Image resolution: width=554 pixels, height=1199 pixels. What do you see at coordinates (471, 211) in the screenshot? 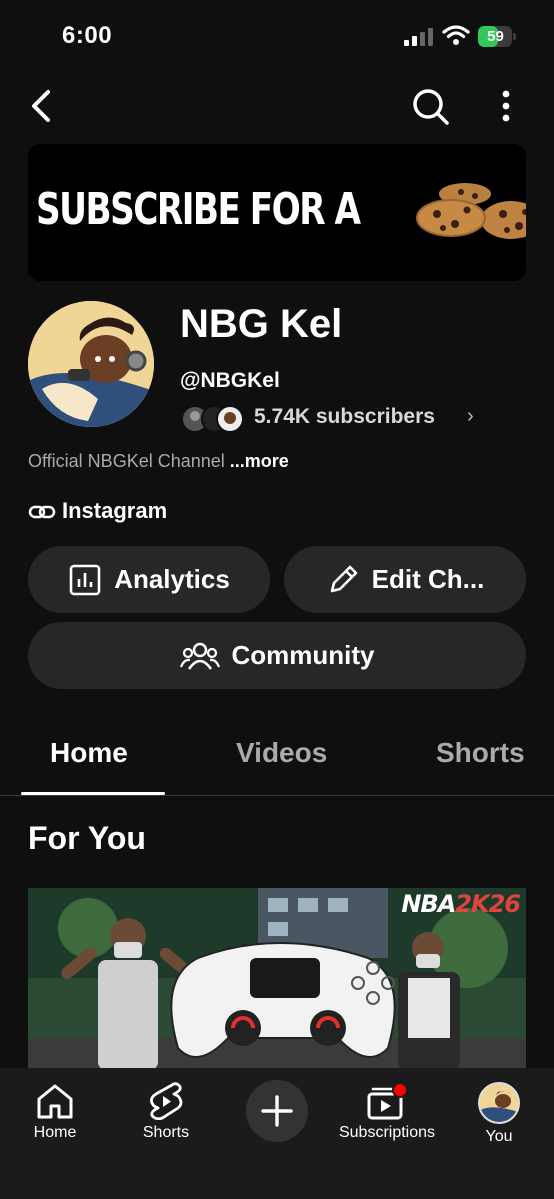
I see `cookies-image` at bounding box center [471, 211].